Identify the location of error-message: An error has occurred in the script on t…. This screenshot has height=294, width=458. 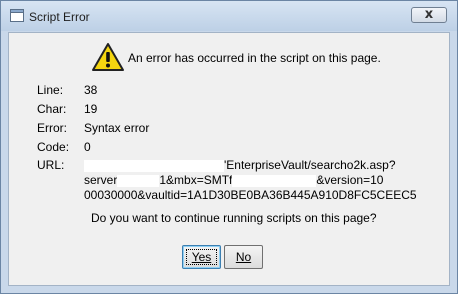
(254, 58).